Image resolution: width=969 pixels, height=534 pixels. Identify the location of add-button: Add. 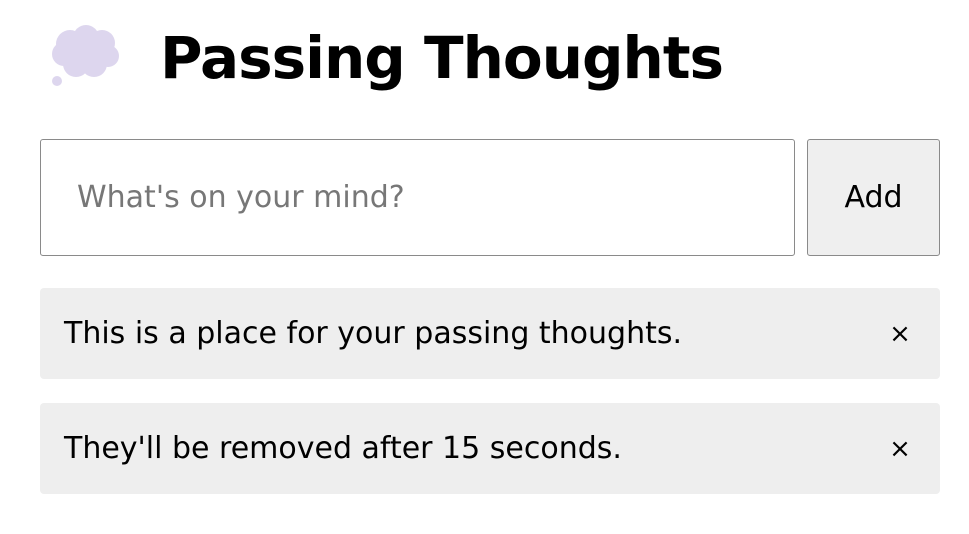
(873, 197).